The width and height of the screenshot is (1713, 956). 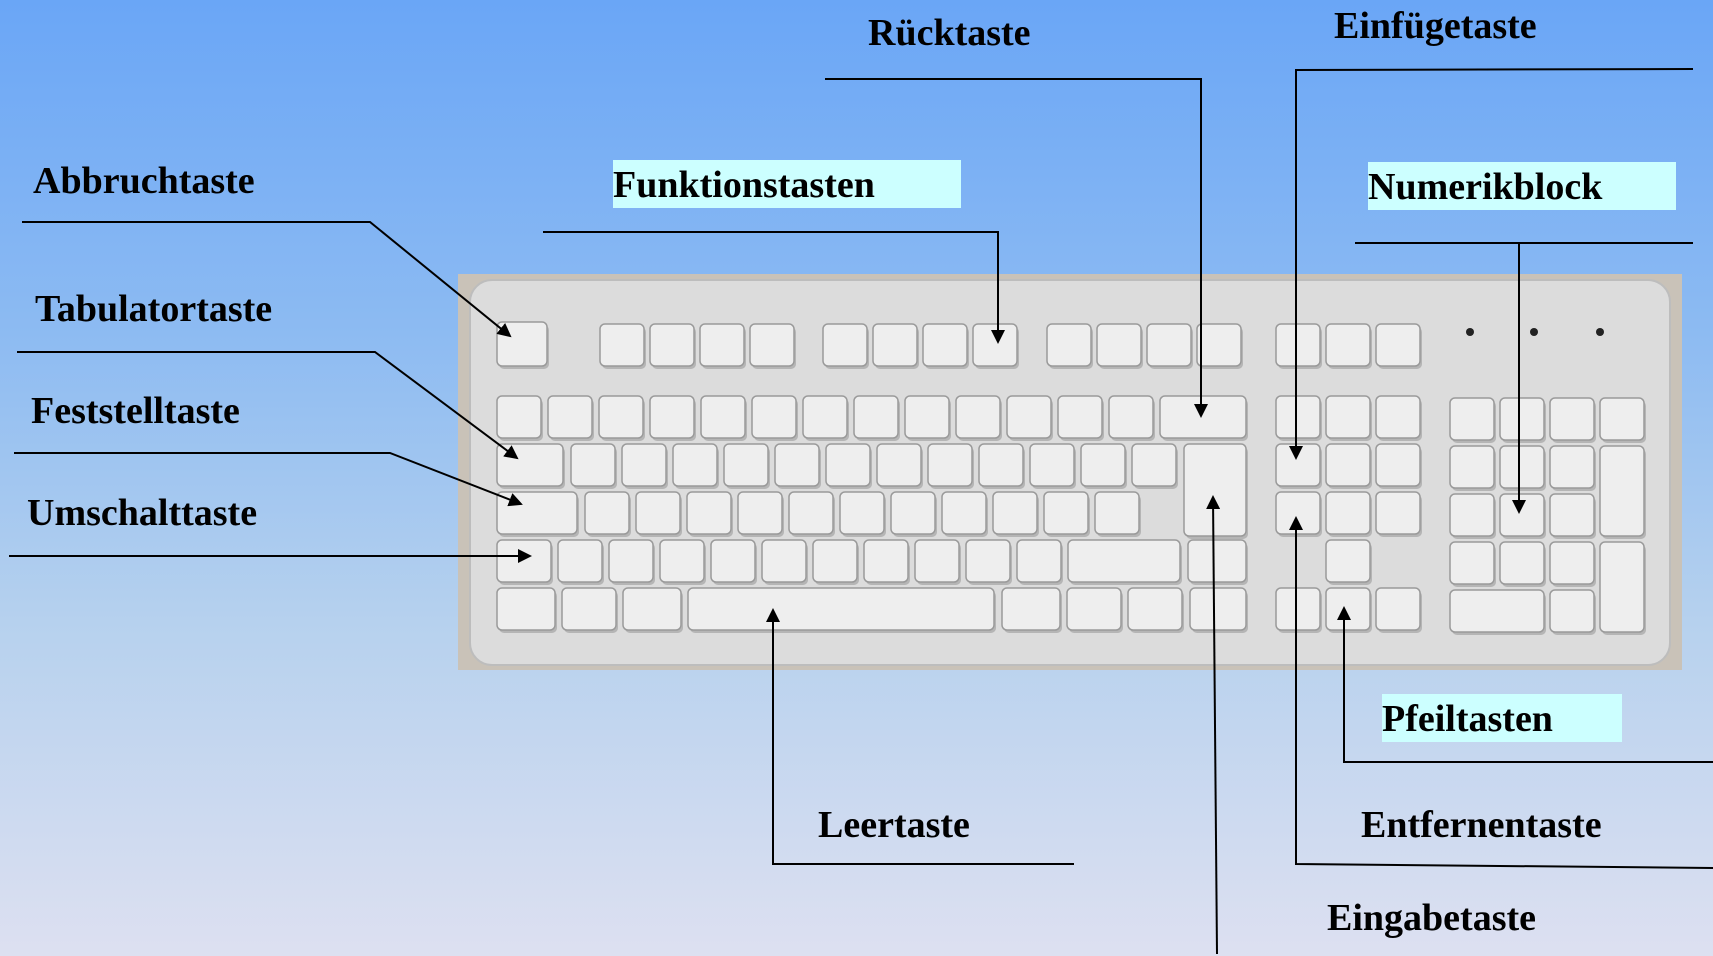 I want to click on led-scroll, so click(x=1600, y=332).